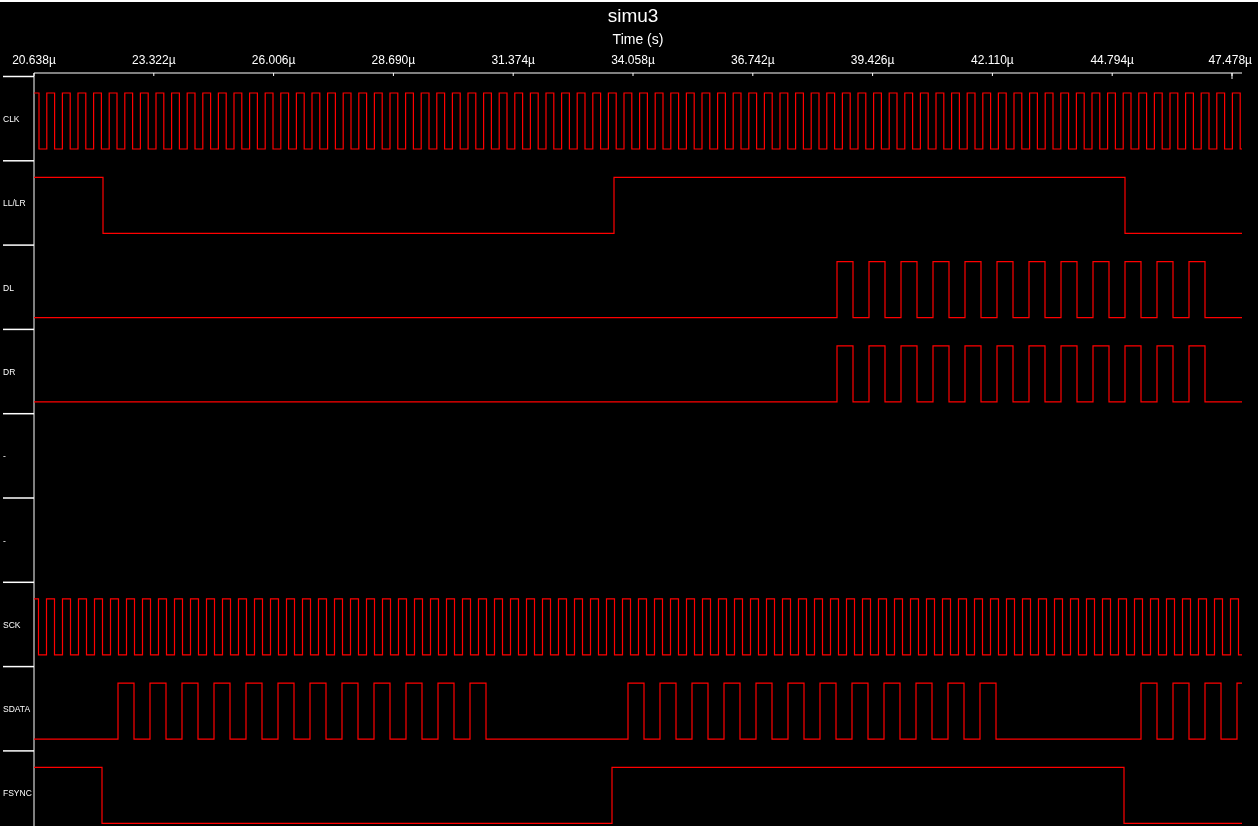  What do you see at coordinates (638, 39) in the screenshot?
I see `axis-title: Time (s)` at bounding box center [638, 39].